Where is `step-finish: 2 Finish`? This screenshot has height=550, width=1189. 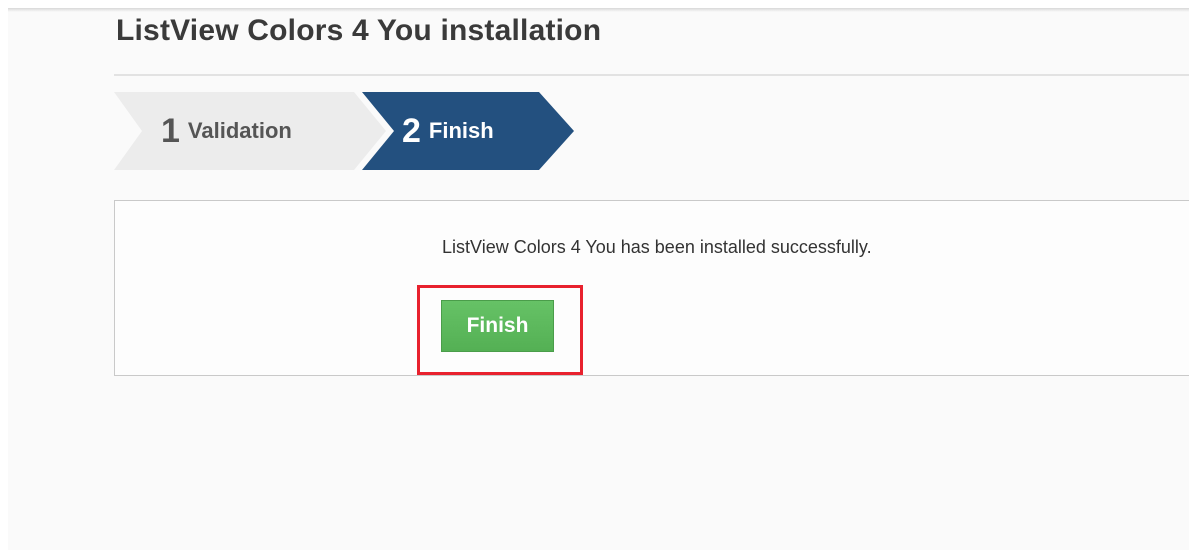 step-finish: 2 Finish is located at coordinates (448, 131).